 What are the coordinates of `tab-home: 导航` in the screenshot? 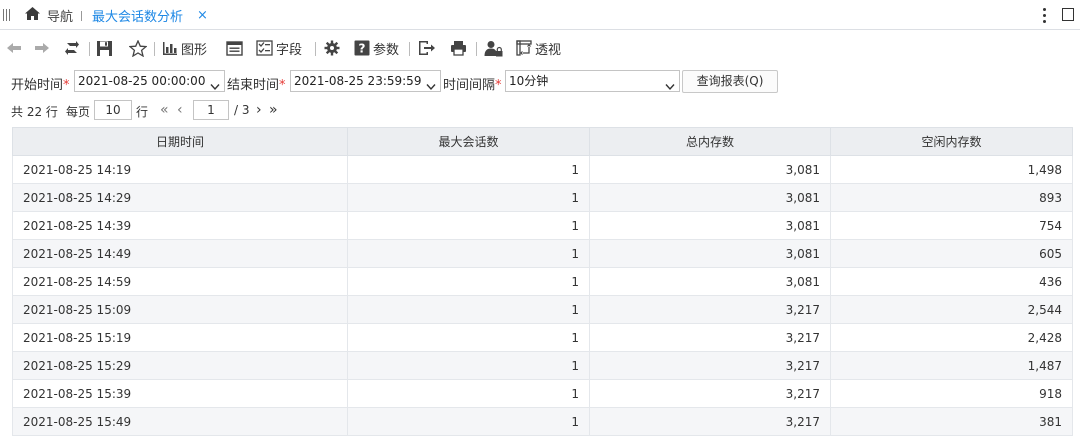 It's located at (48, 15).